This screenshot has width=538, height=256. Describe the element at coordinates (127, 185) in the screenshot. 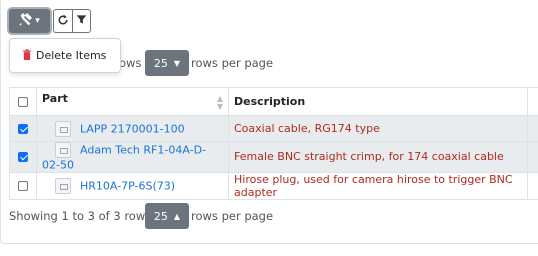

I see `part-link: HR10A-7P-6S(73)` at that location.